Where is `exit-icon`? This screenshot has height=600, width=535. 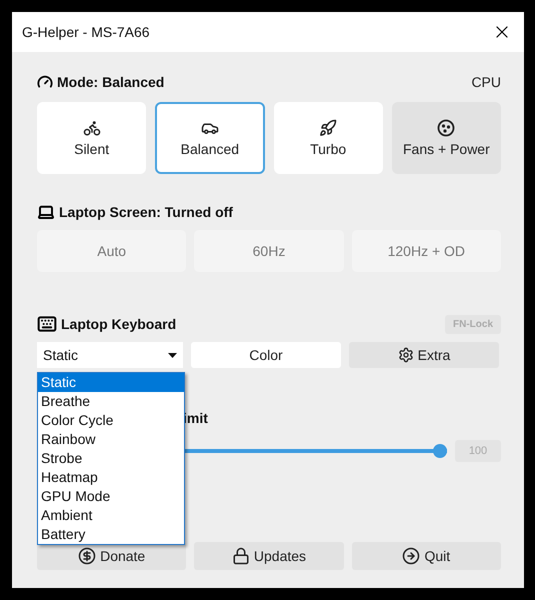 exit-icon is located at coordinates (411, 556).